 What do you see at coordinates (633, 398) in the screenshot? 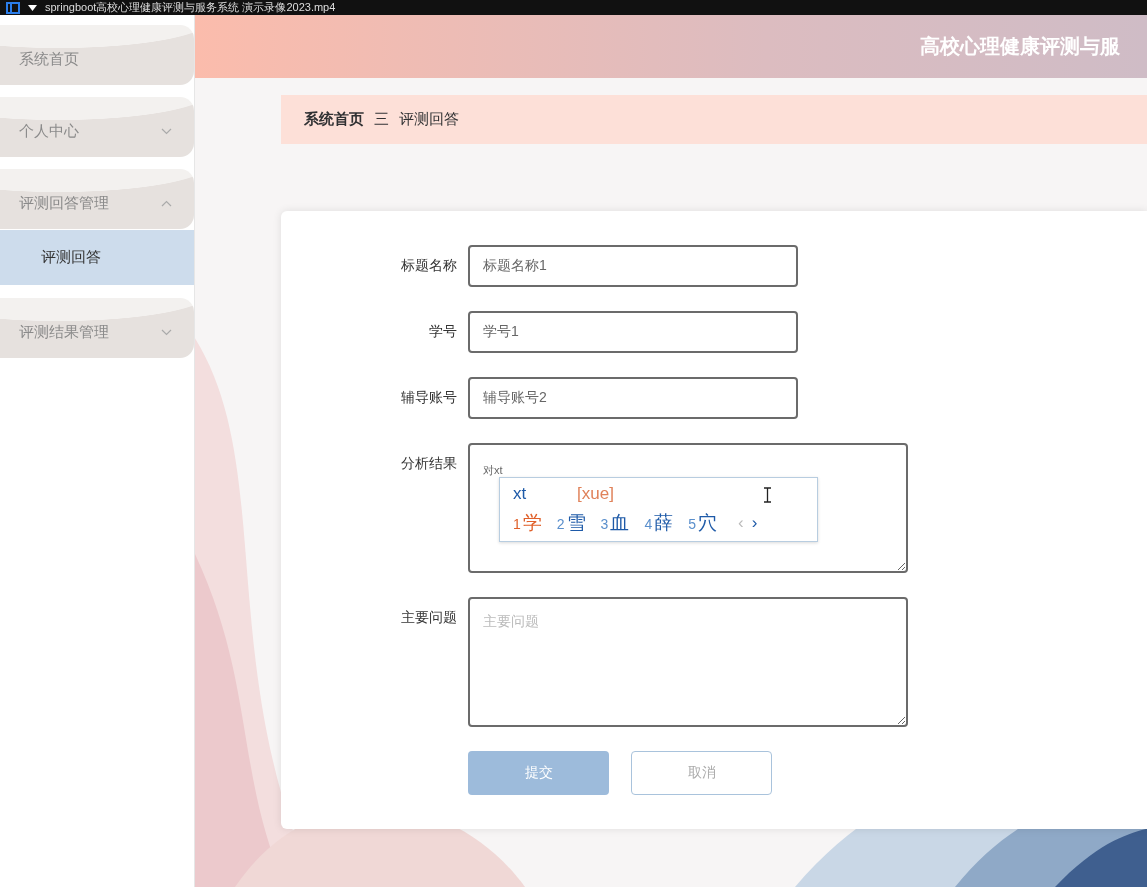
I see `input-field: 辅导账号2` at bounding box center [633, 398].